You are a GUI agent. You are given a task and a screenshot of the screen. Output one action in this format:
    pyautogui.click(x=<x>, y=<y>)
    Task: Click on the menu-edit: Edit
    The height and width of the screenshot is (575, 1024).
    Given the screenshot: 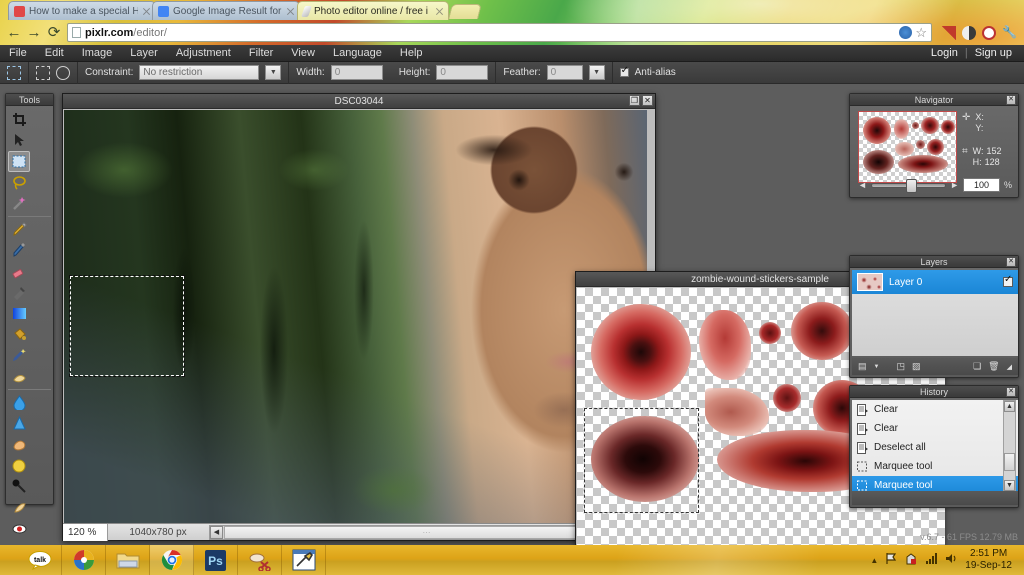 What is the action you would take?
    pyautogui.click(x=54, y=53)
    